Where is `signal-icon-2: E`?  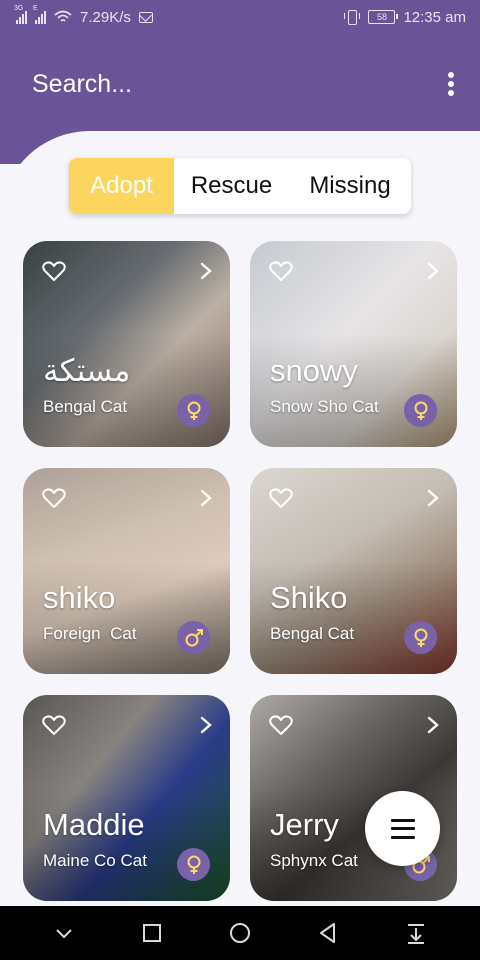 signal-icon-2: E is located at coordinates (39, 14).